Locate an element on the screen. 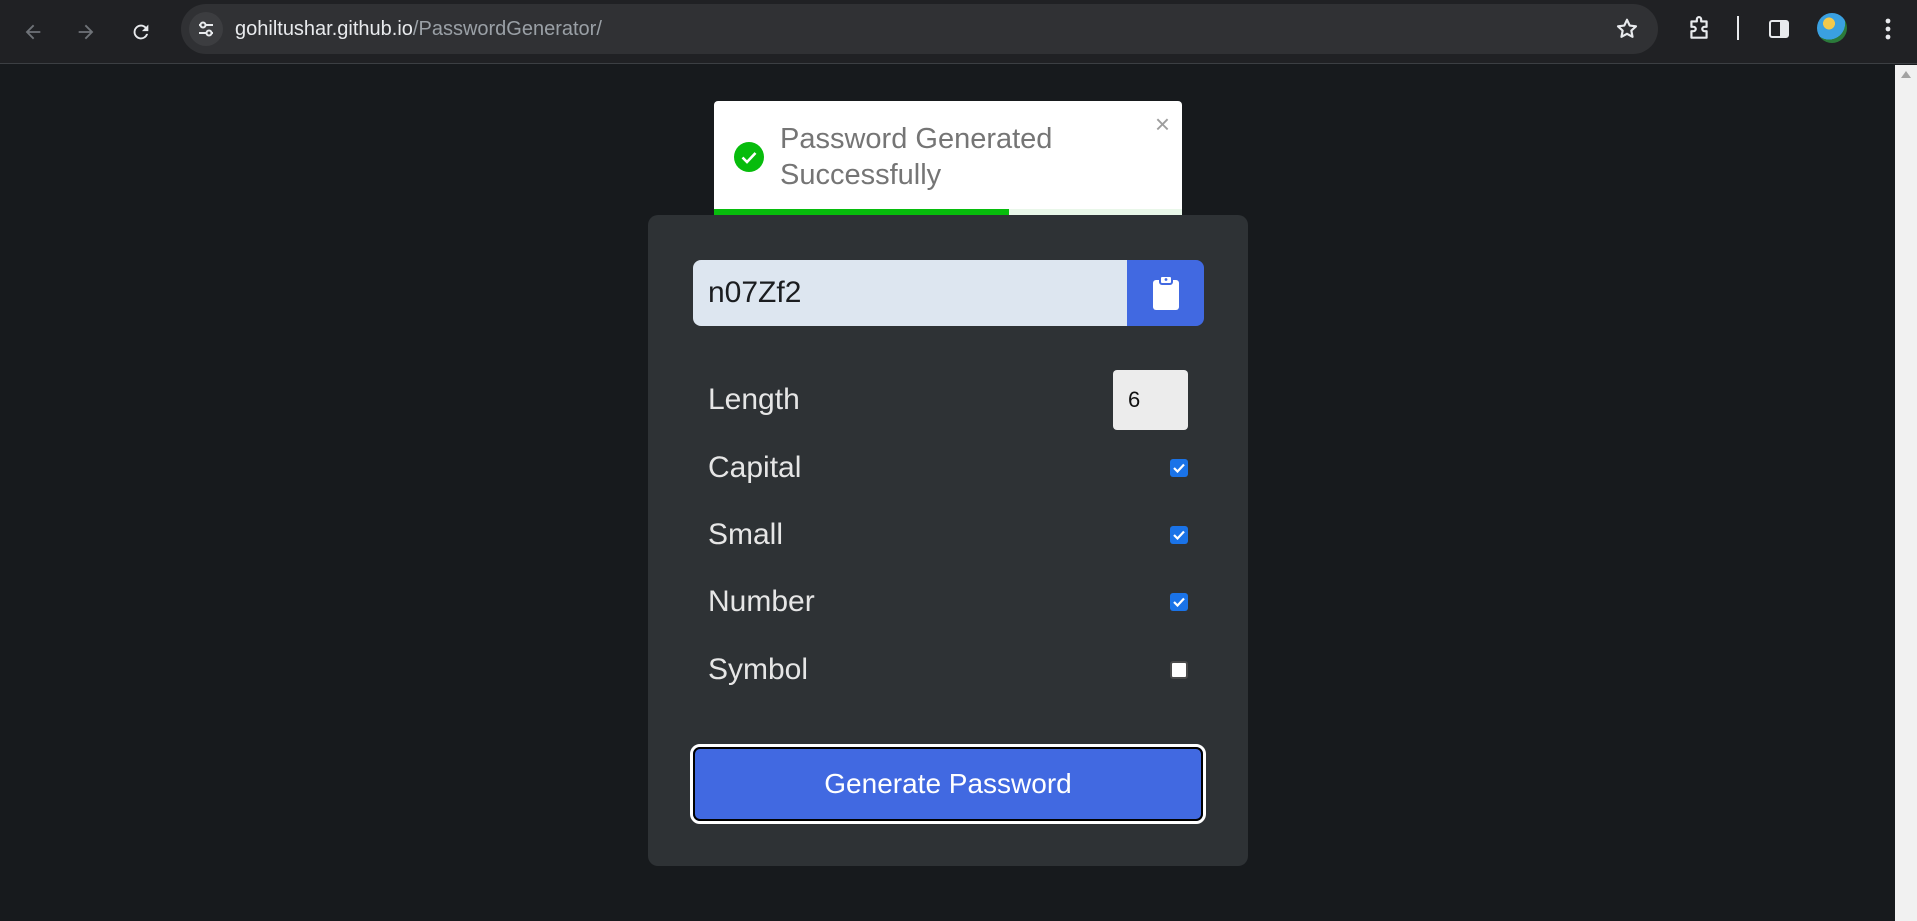  reload-icon is located at coordinates (141, 32).